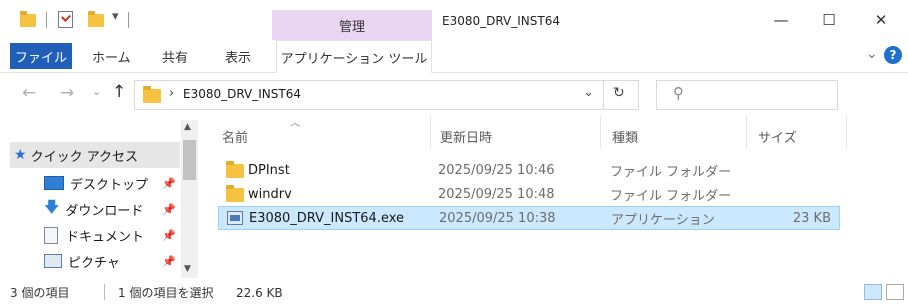  I want to click on search-input: ⚲, so click(747, 95).